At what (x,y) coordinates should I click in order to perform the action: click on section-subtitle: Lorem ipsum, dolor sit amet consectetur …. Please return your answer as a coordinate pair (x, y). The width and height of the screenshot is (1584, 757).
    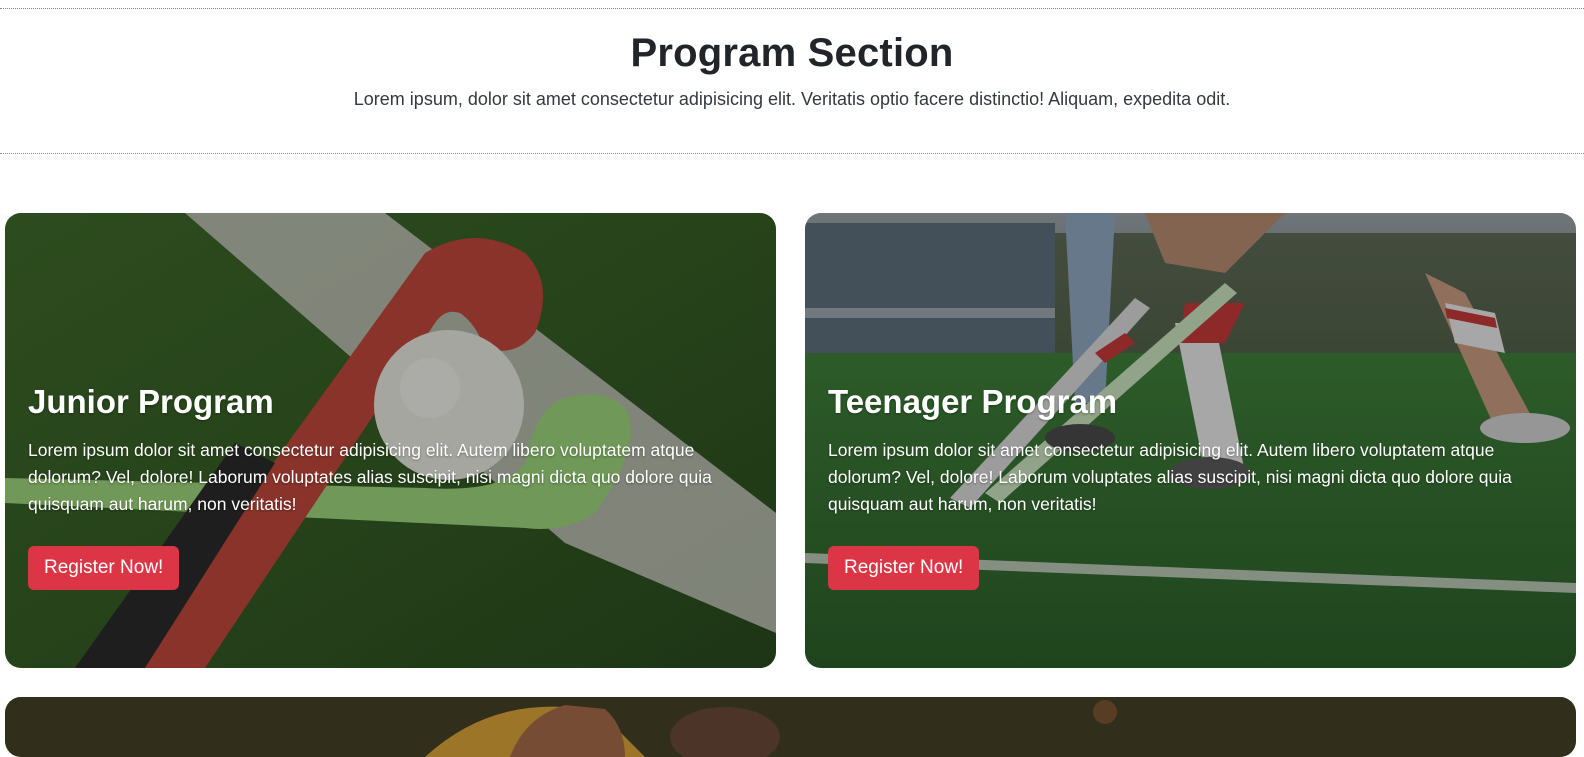
    Looking at the image, I should click on (792, 99).